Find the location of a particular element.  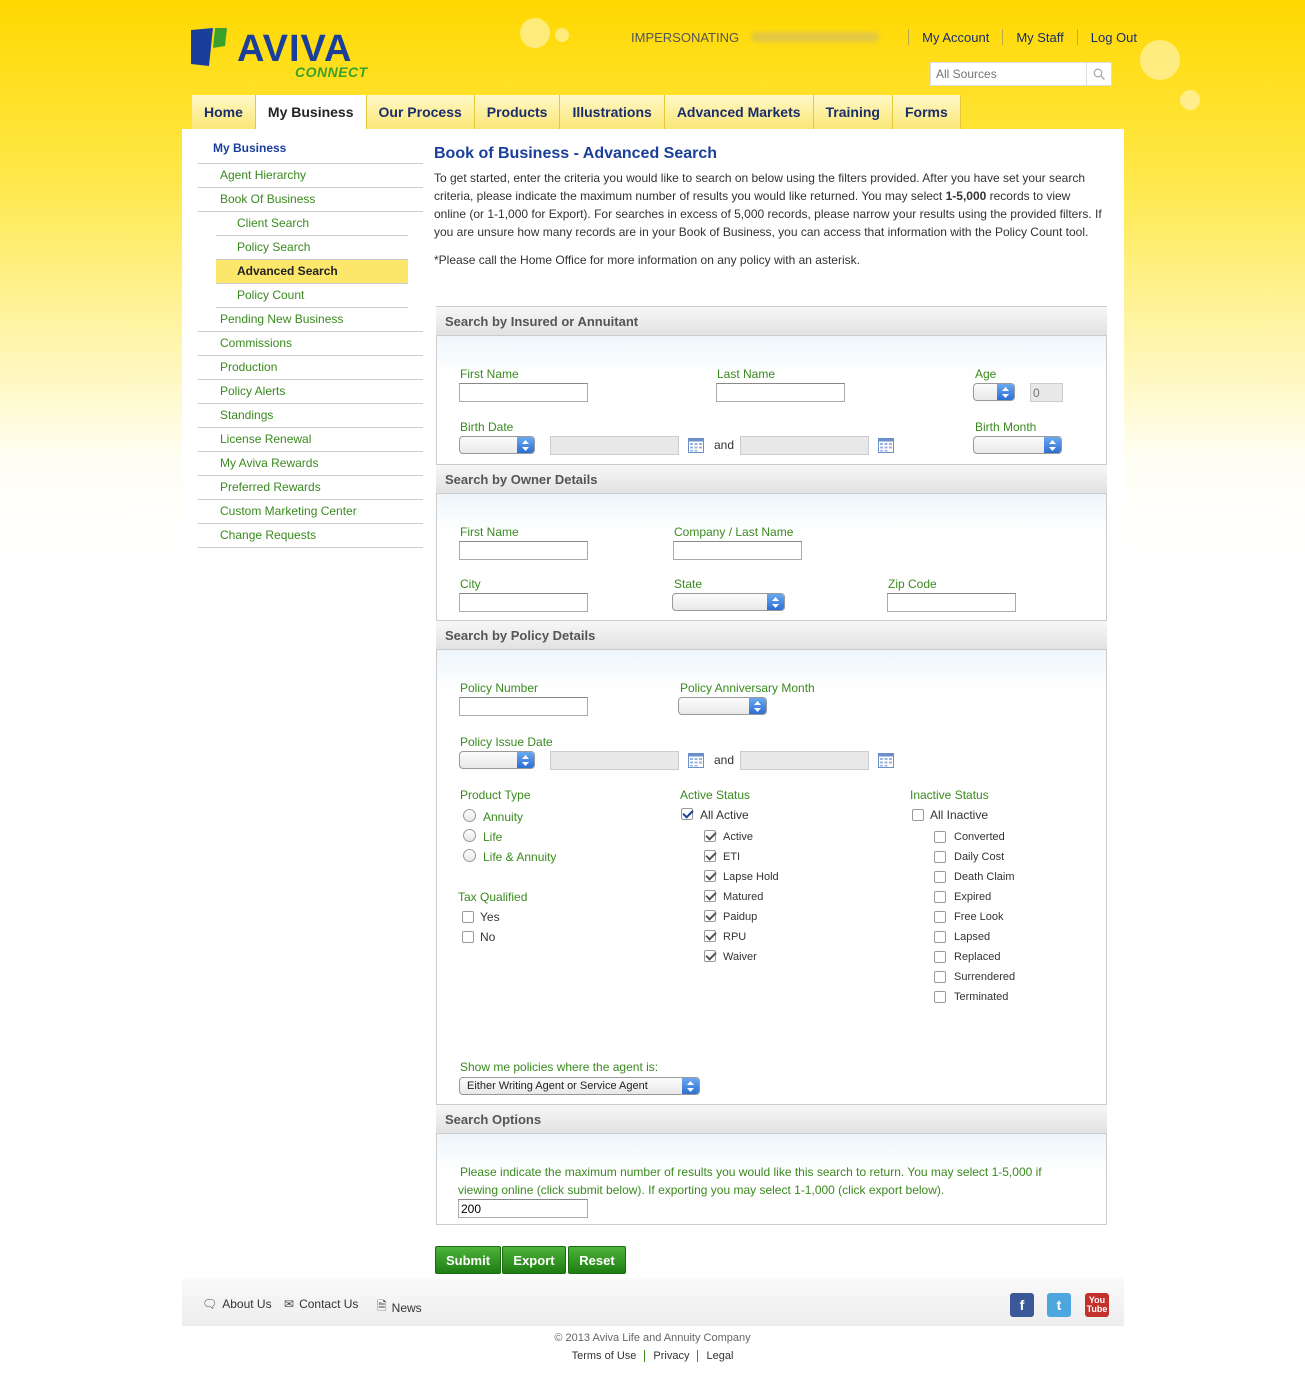

export-button: Export is located at coordinates (534, 1260).